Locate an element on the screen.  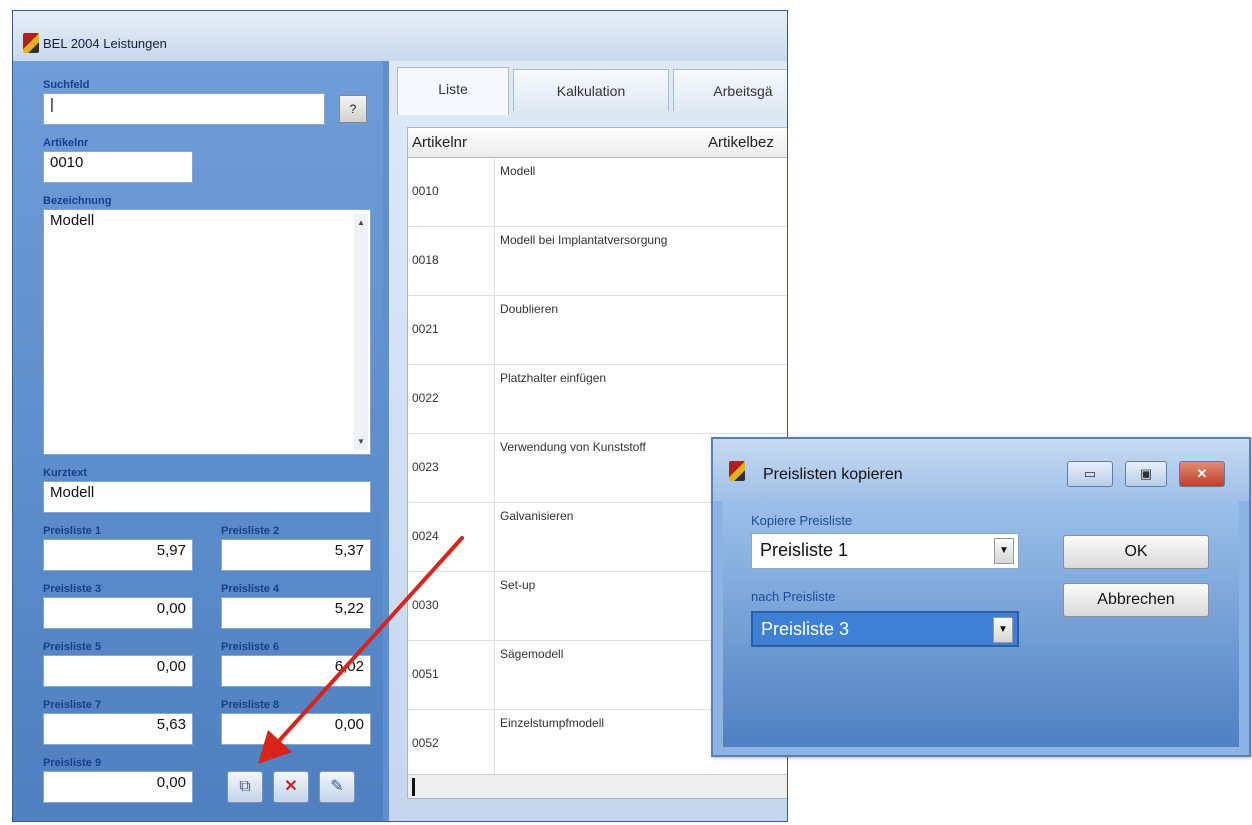
column-header-artikelbez: Artikelbez is located at coordinates (741, 142).